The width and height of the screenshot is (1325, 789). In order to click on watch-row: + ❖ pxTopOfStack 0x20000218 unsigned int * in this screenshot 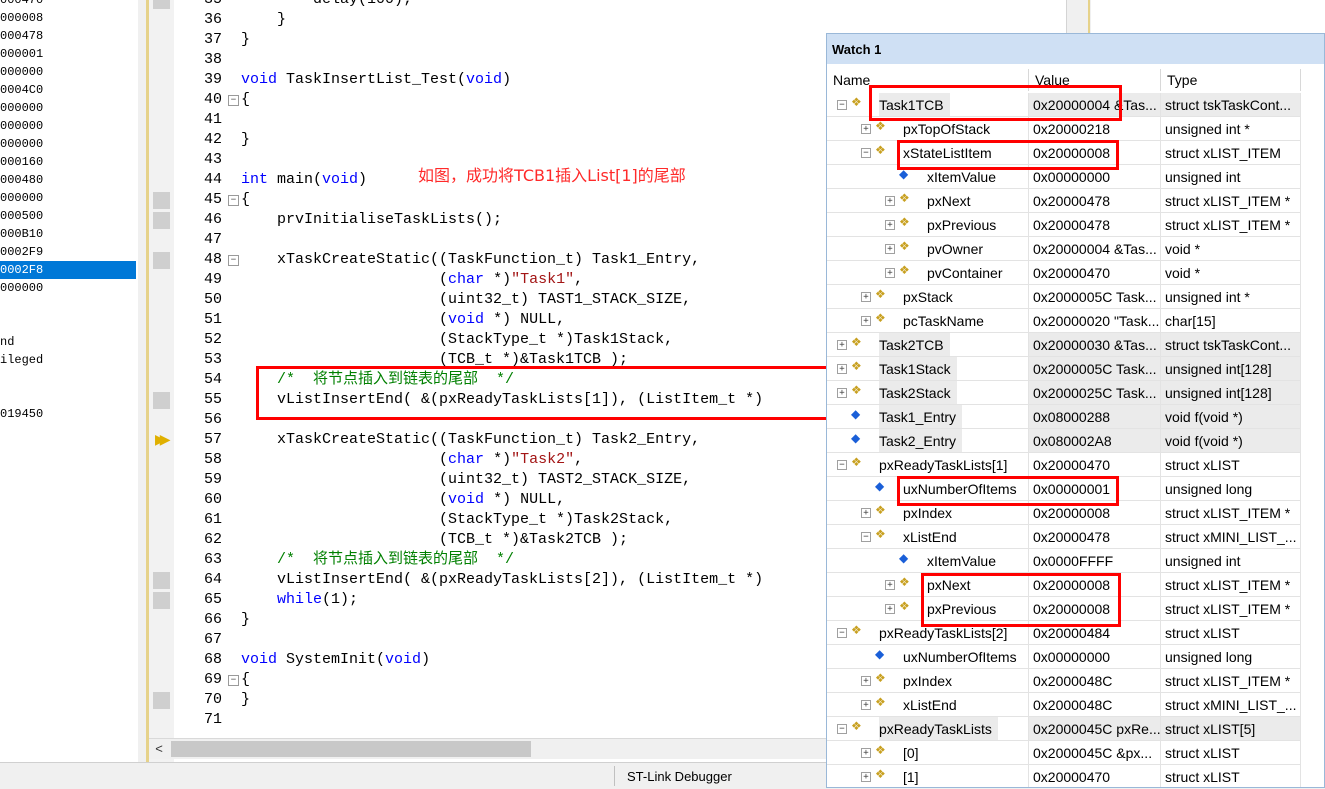, I will do `click(1075, 129)`.